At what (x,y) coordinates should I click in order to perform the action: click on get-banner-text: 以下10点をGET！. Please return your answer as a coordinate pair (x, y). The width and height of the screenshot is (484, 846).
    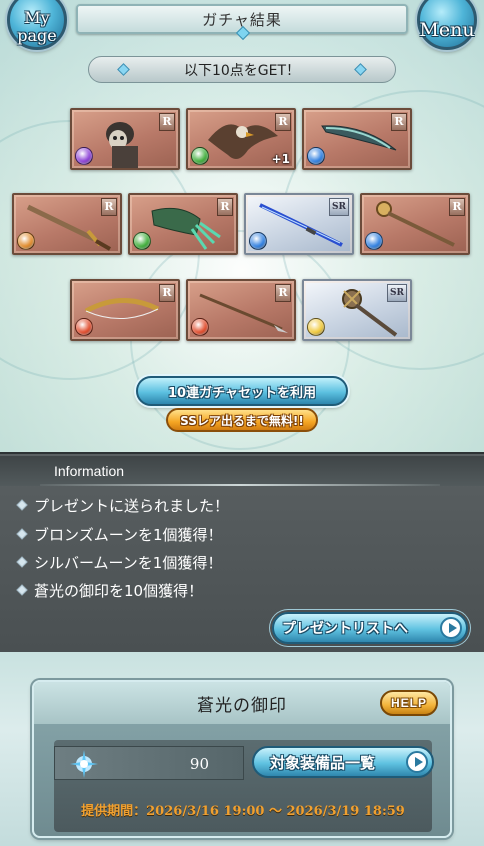
    Looking at the image, I should click on (242, 70).